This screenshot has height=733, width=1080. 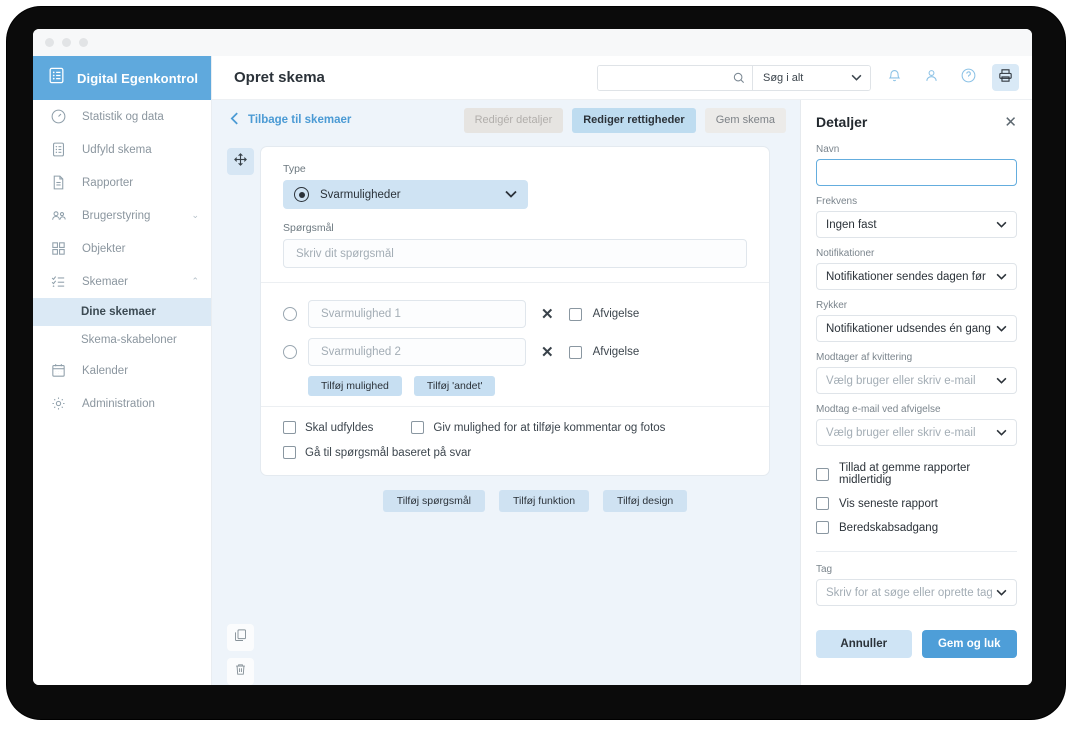 I want to click on edit-details-button: Redigér detaljer, so click(x=513, y=120).